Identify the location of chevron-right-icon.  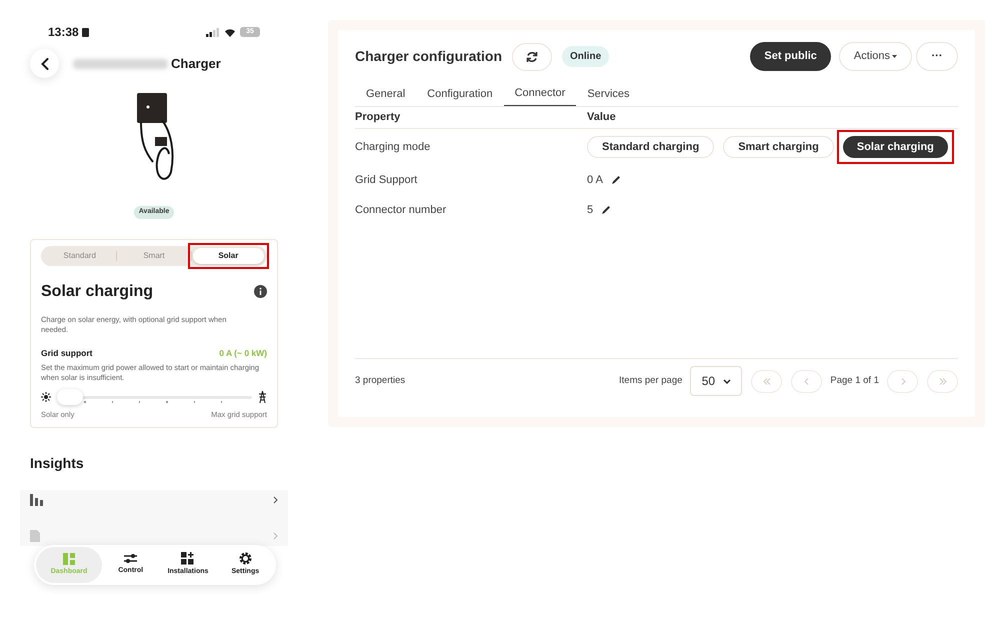
(275, 500).